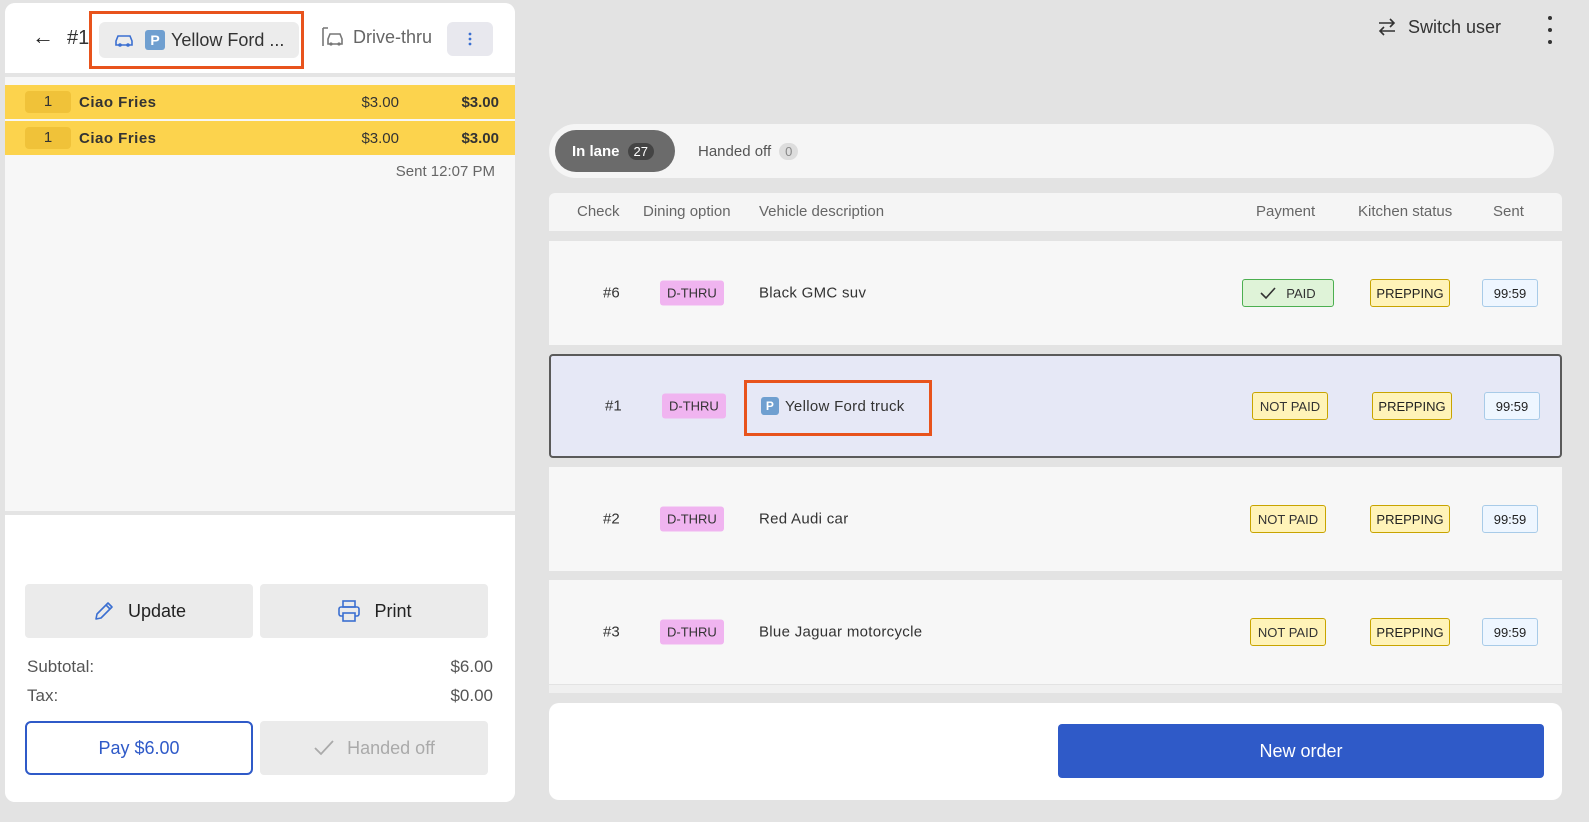 The image size is (1589, 822). I want to click on tab-label: Handed off, so click(735, 151).